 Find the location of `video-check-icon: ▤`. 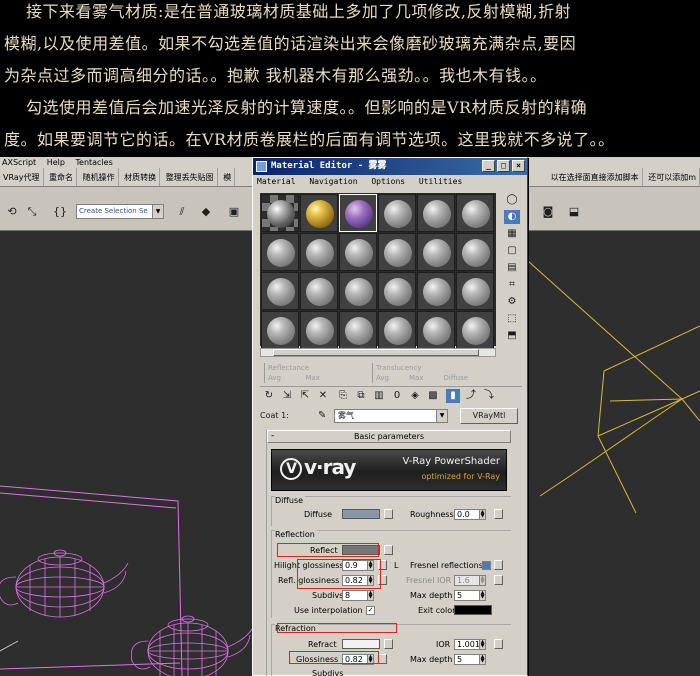

video-check-icon: ▤ is located at coordinates (512, 268).